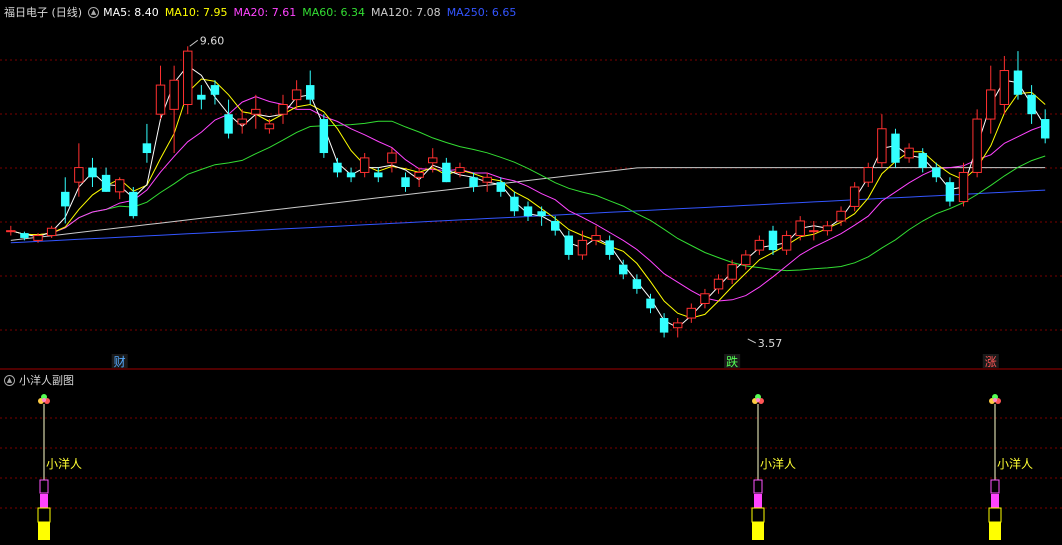 The width and height of the screenshot is (1062, 545). Describe the element at coordinates (481, 12) in the screenshot. I see `ma250-label: MA250: 6.65` at that location.